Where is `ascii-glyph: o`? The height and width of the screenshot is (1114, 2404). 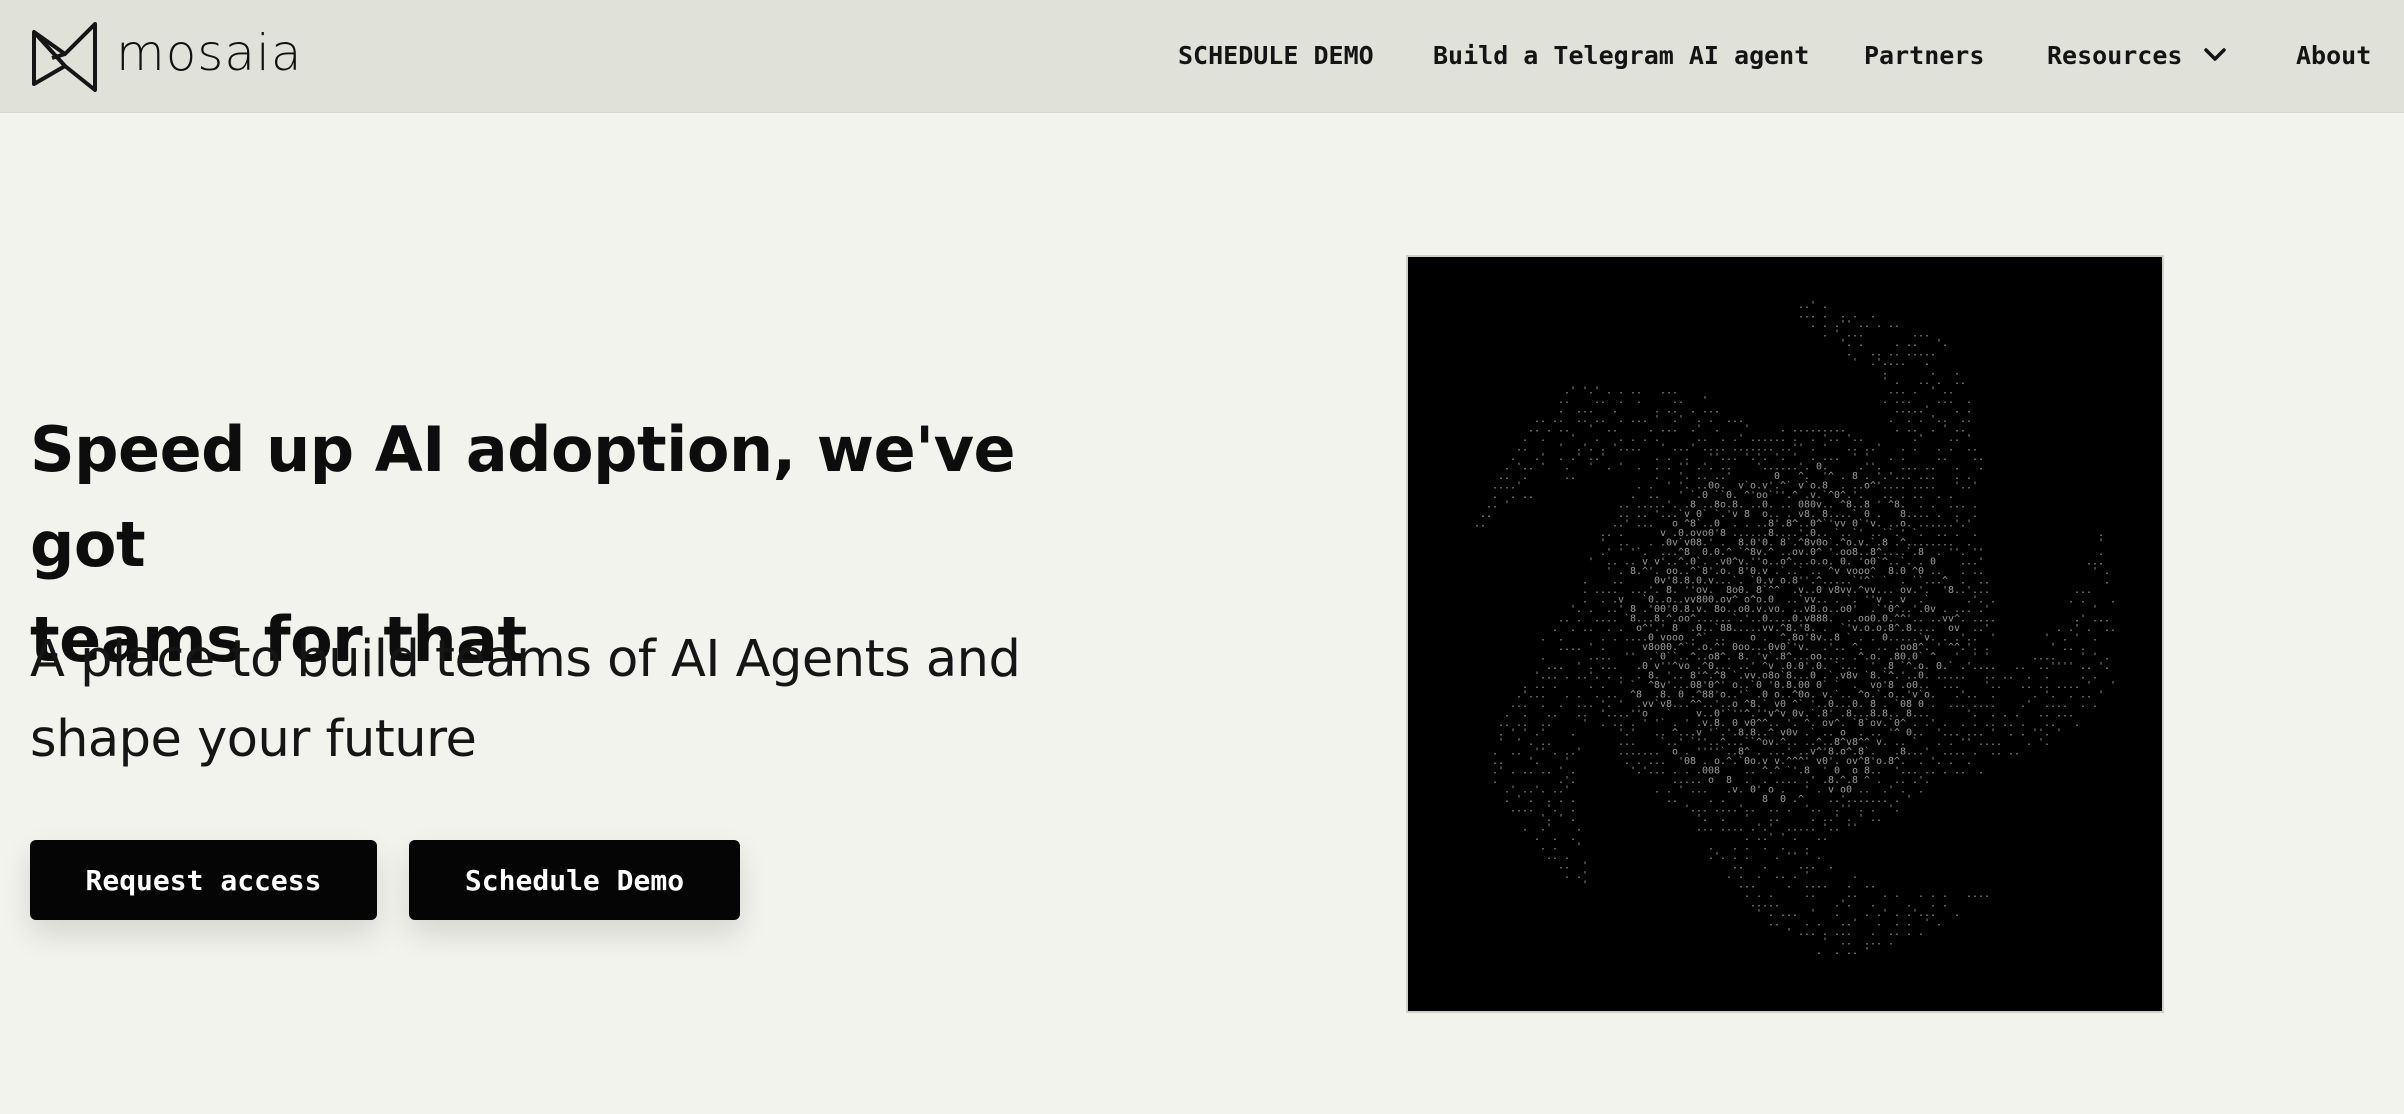
ascii-glyph: o is located at coordinates (1771, 790).